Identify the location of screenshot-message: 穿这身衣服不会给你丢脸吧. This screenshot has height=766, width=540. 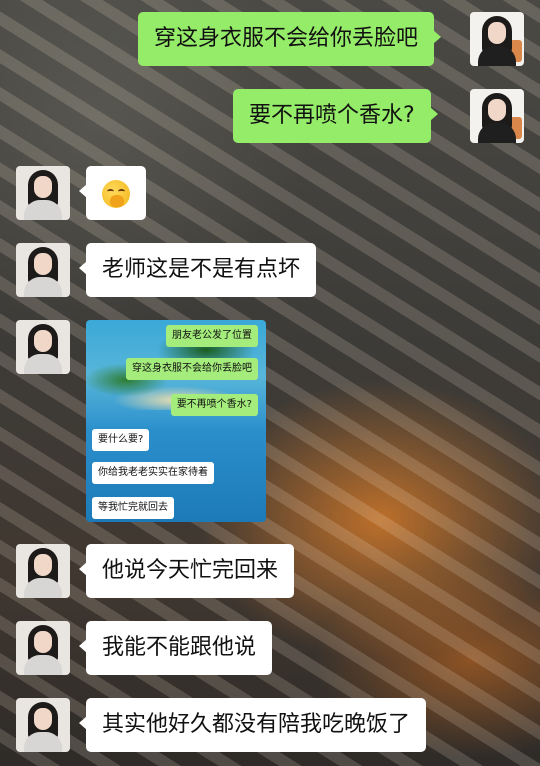
(192, 369).